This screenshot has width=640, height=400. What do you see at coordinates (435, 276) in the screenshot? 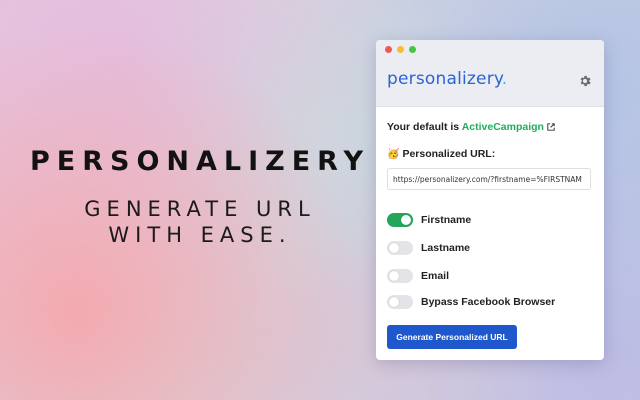
I see `email-label: Email` at bounding box center [435, 276].